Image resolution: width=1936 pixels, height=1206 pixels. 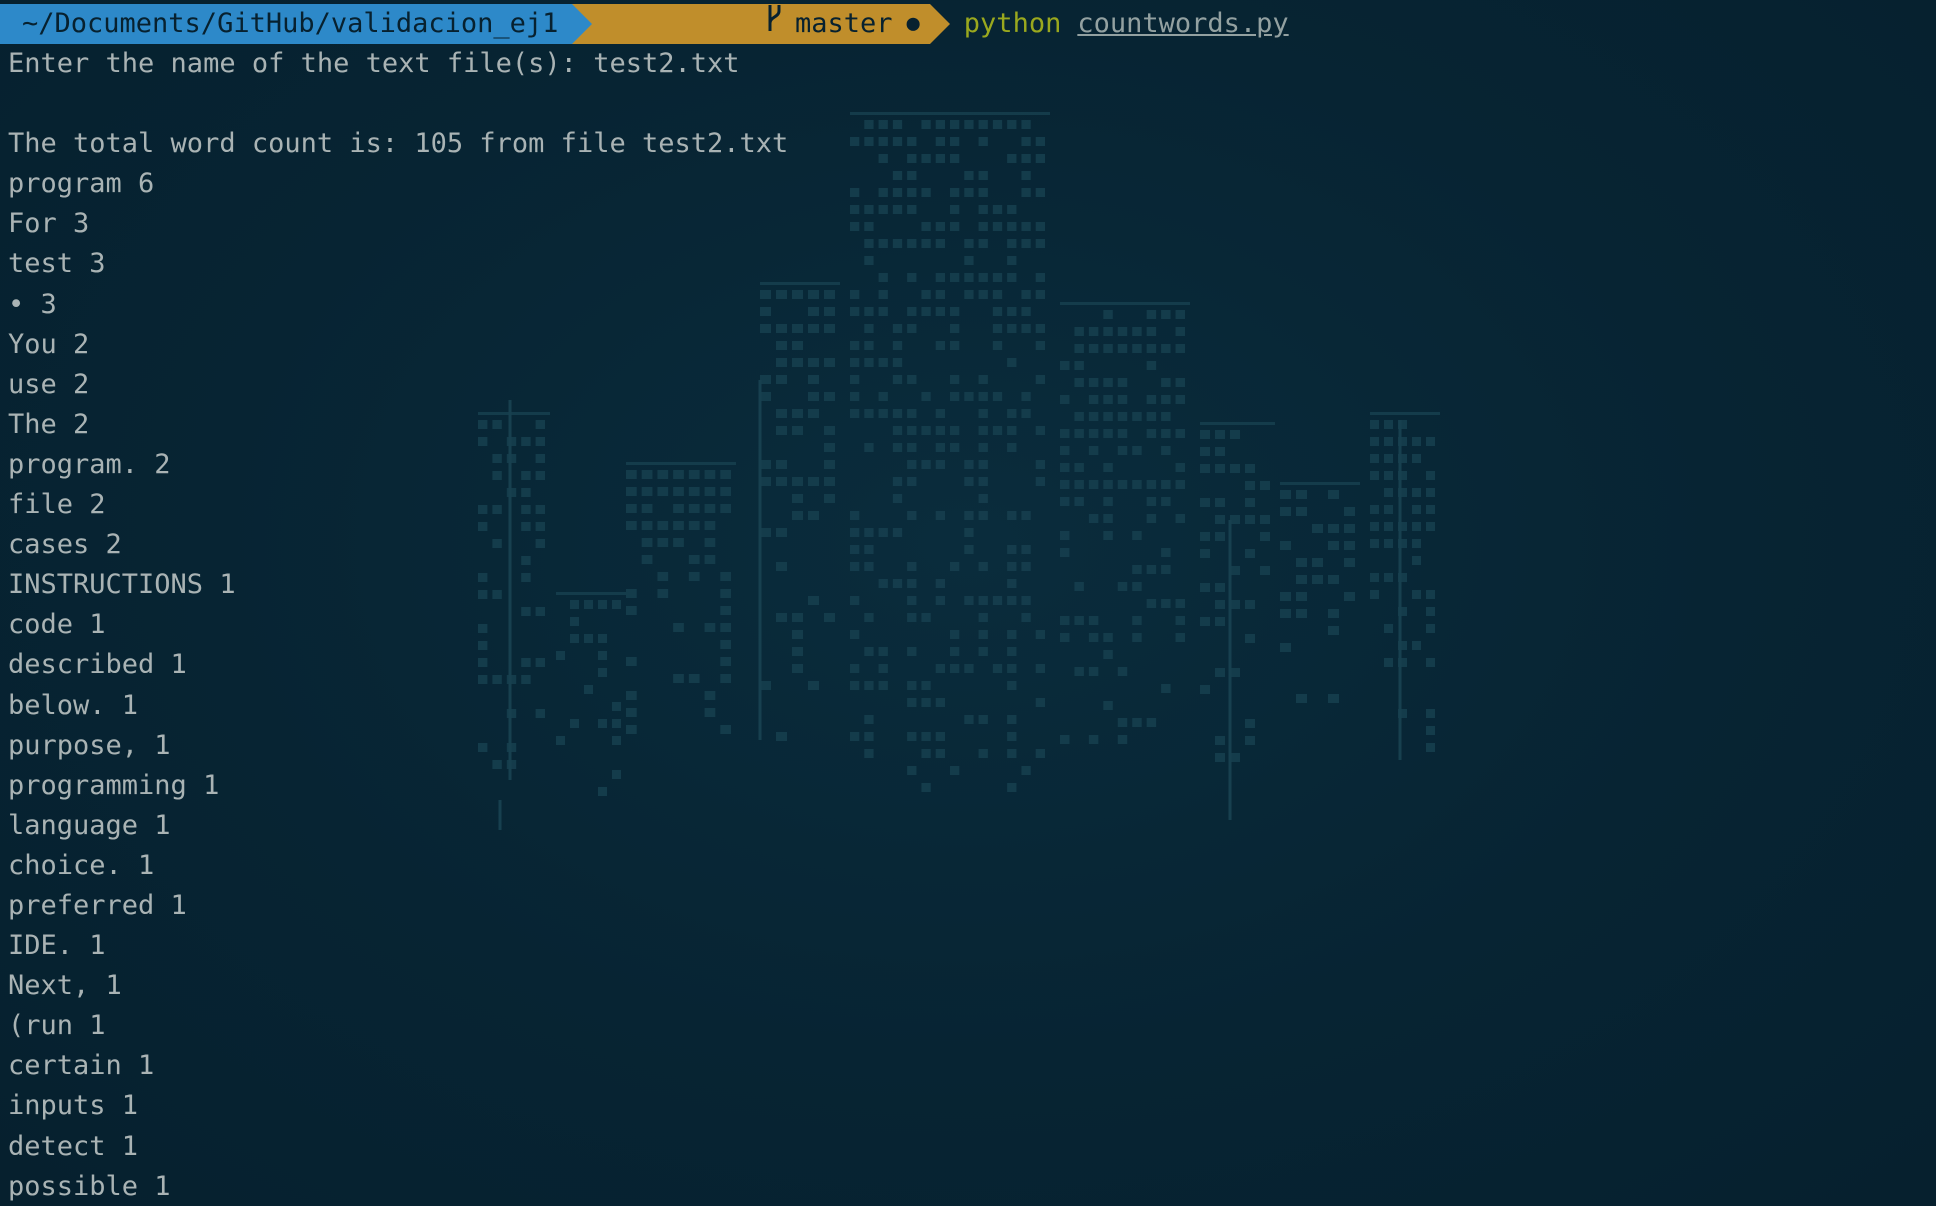 I want to click on word-count-row: program. 2, so click(x=89, y=464).